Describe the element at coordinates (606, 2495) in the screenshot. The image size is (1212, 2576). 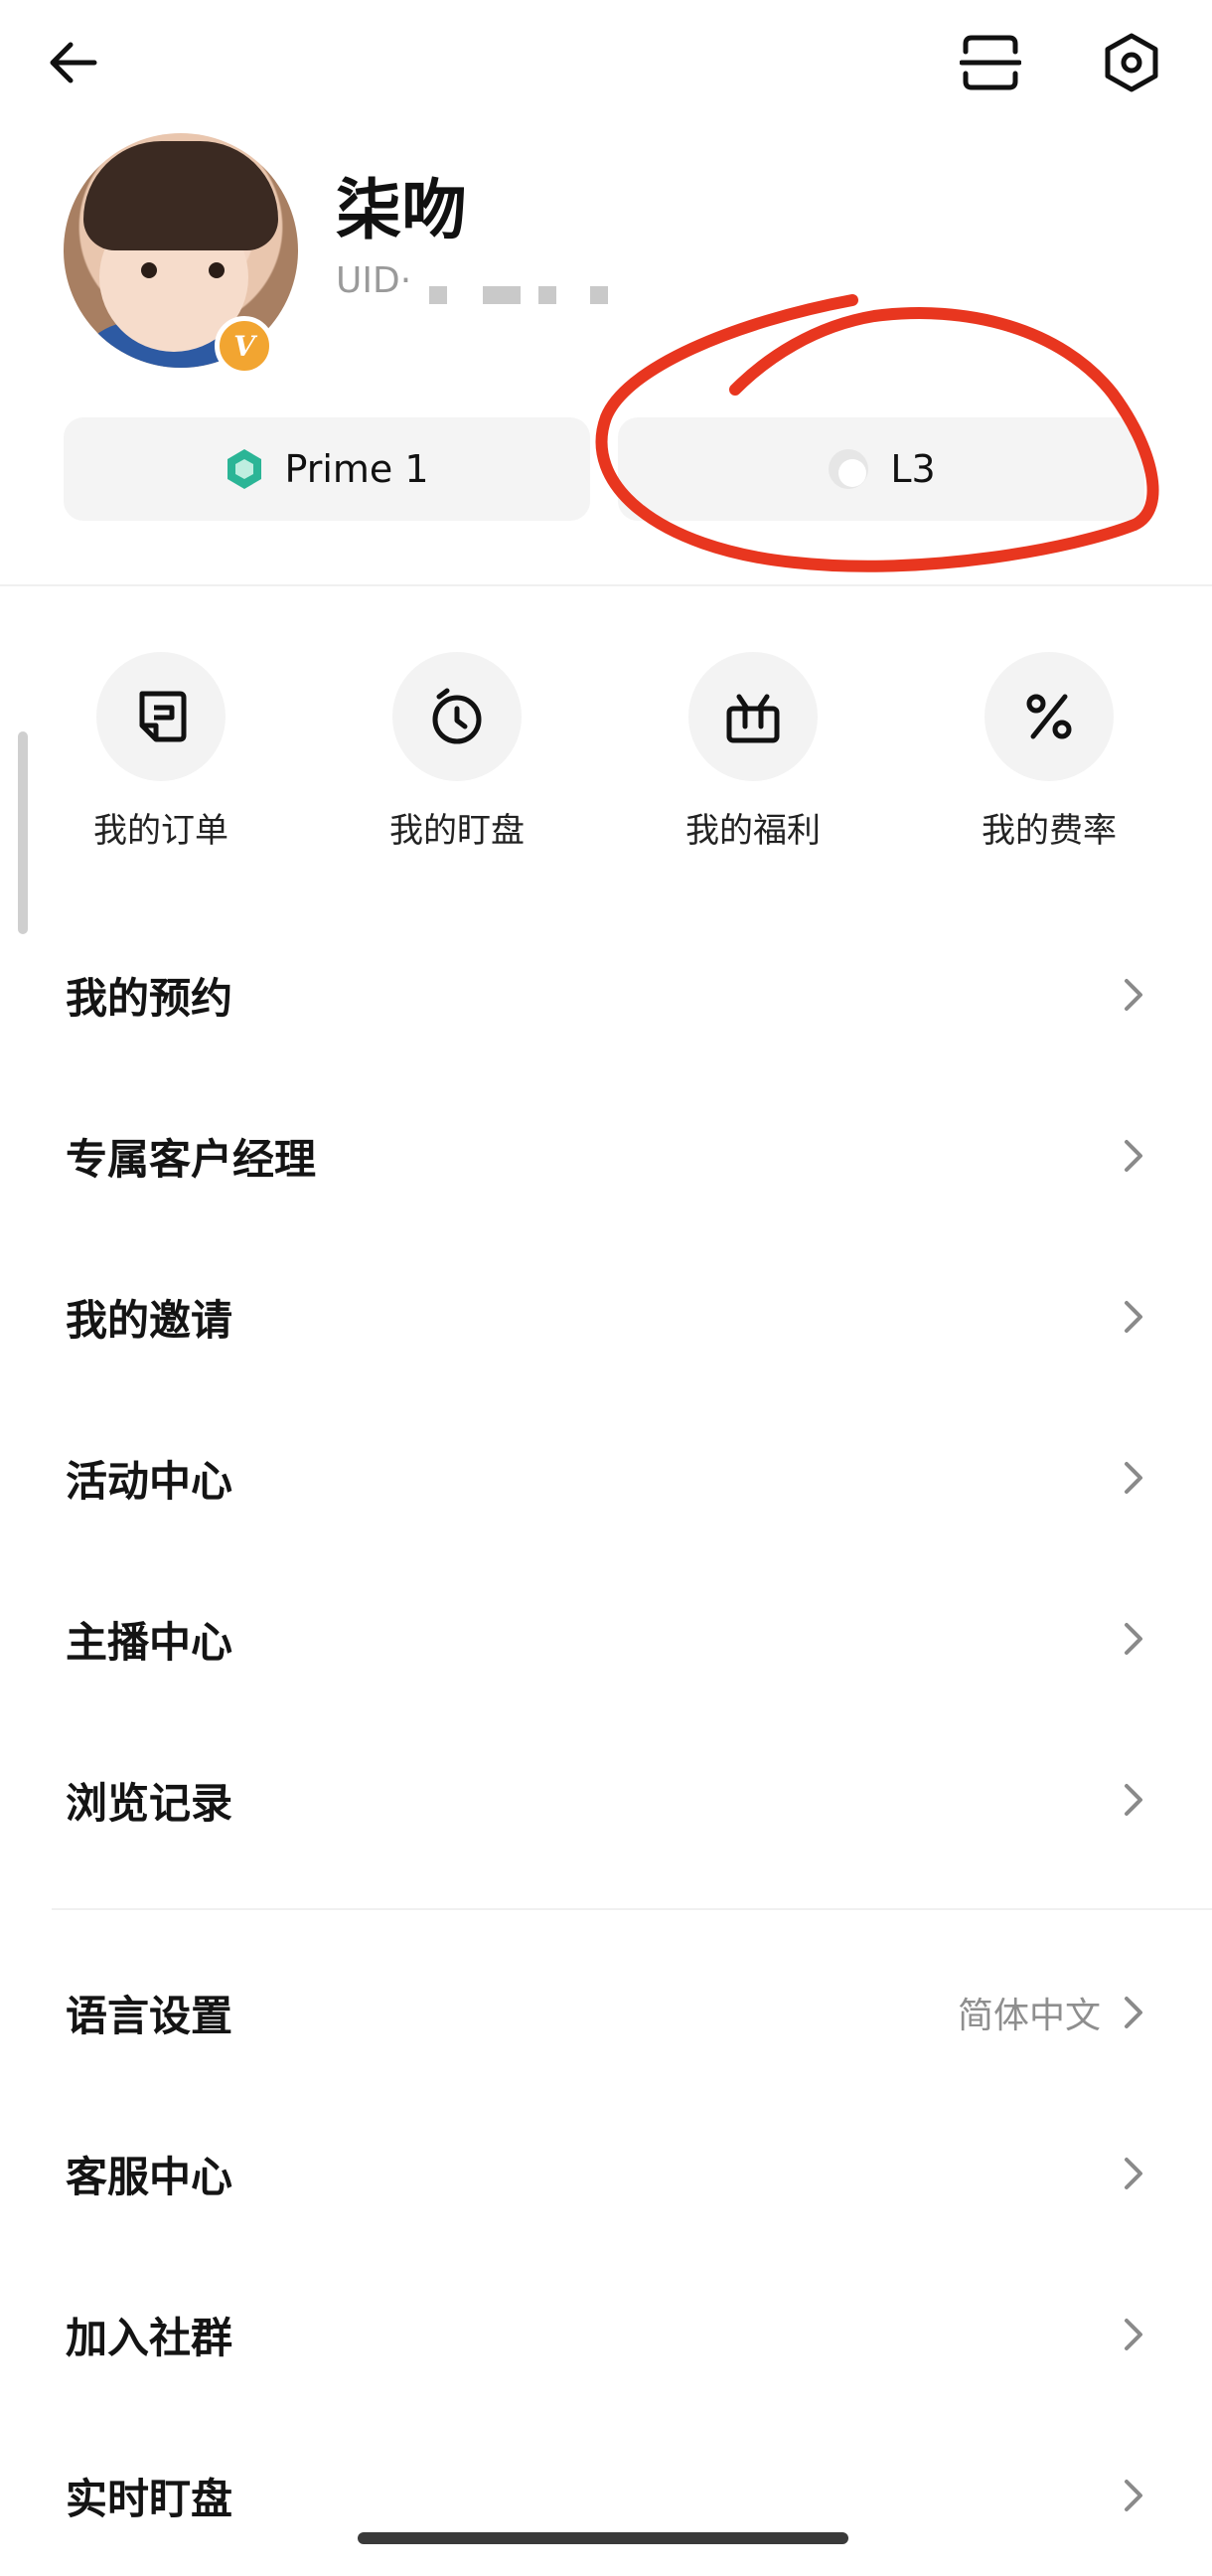
I see `menu-item-live-watch: 实时盯盘` at that location.